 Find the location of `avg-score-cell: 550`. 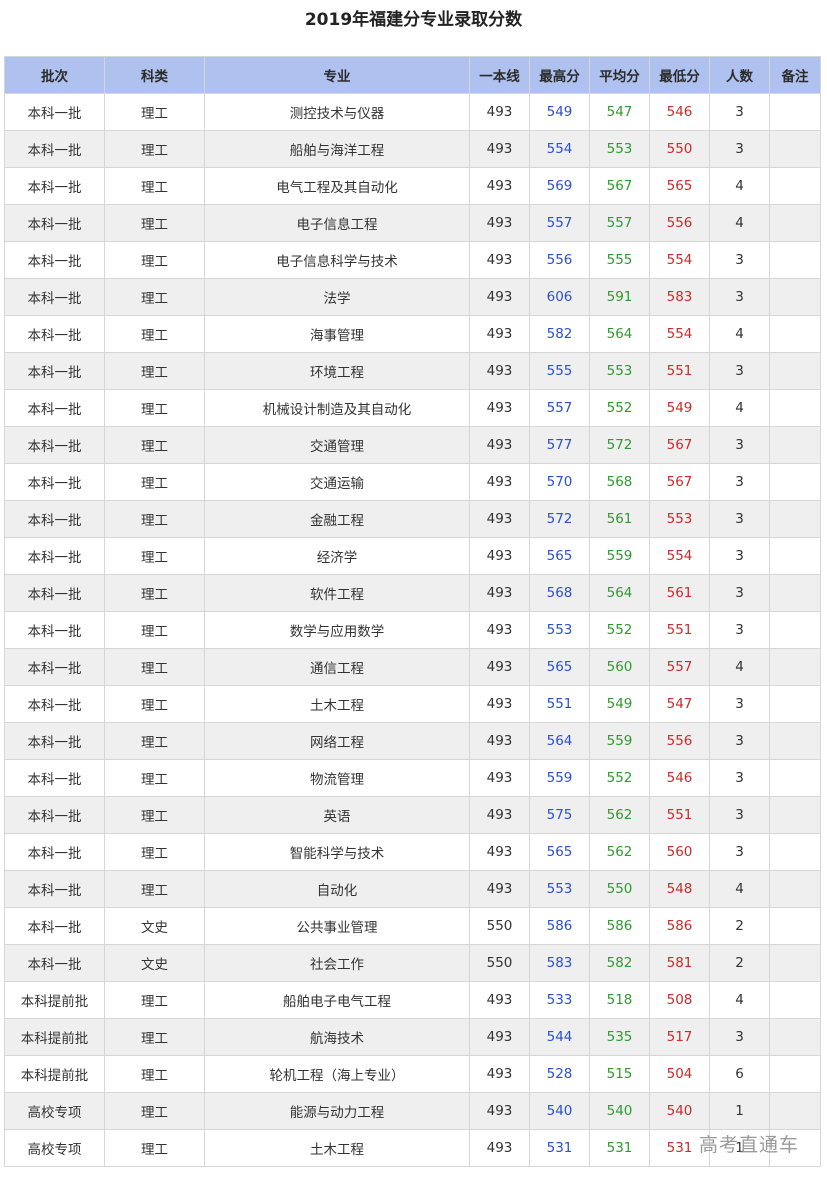

avg-score-cell: 550 is located at coordinates (619, 889).